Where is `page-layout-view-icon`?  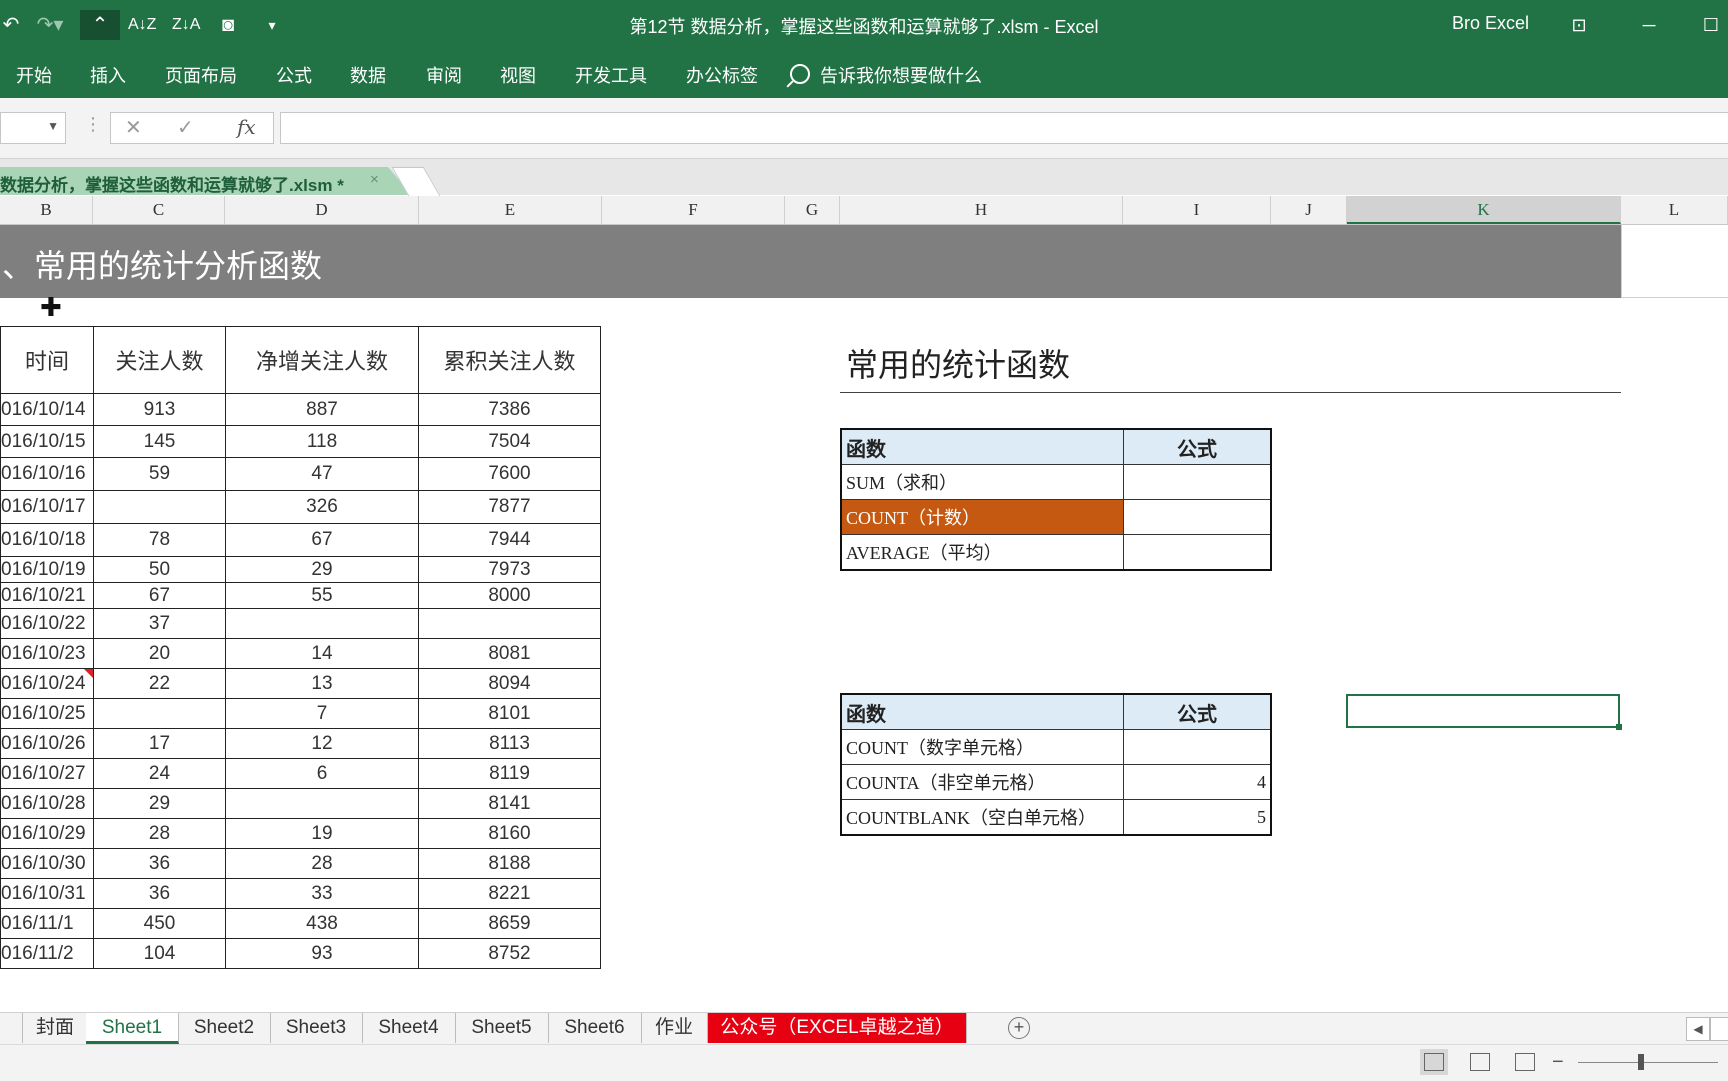 page-layout-view-icon is located at coordinates (1480, 1062).